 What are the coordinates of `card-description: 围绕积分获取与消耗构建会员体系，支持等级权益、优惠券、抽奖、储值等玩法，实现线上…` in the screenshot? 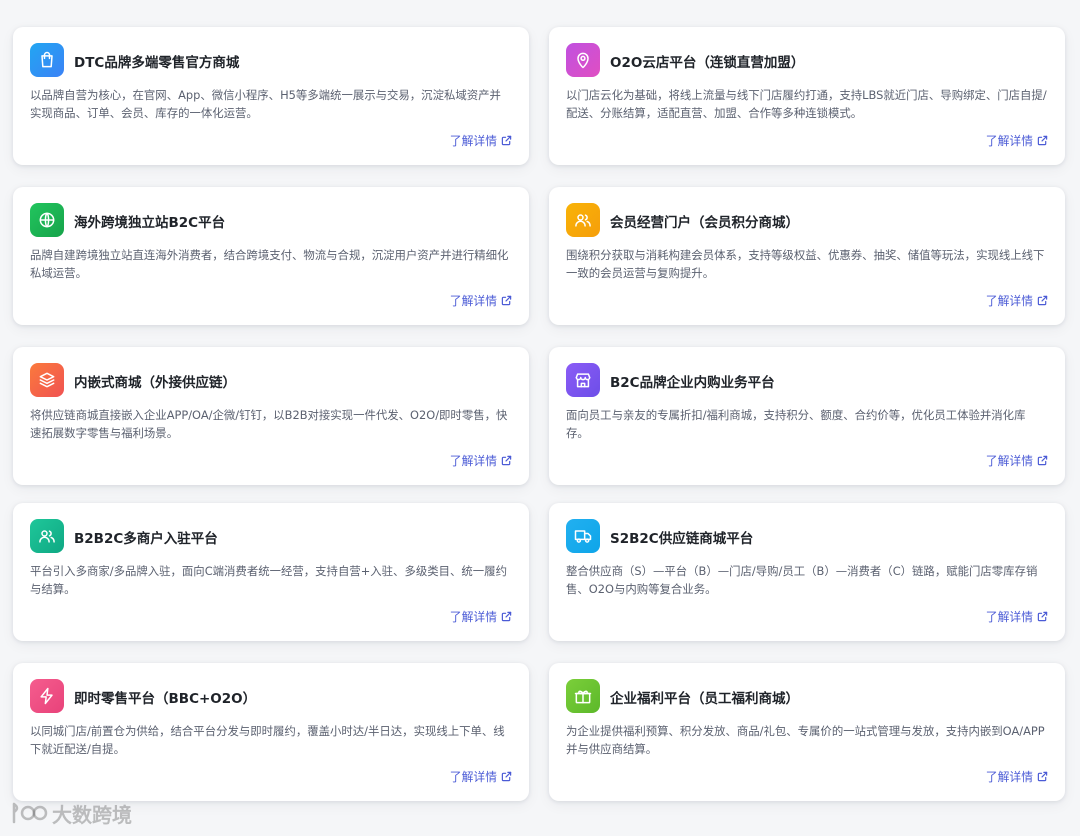 It's located at (805, 264).